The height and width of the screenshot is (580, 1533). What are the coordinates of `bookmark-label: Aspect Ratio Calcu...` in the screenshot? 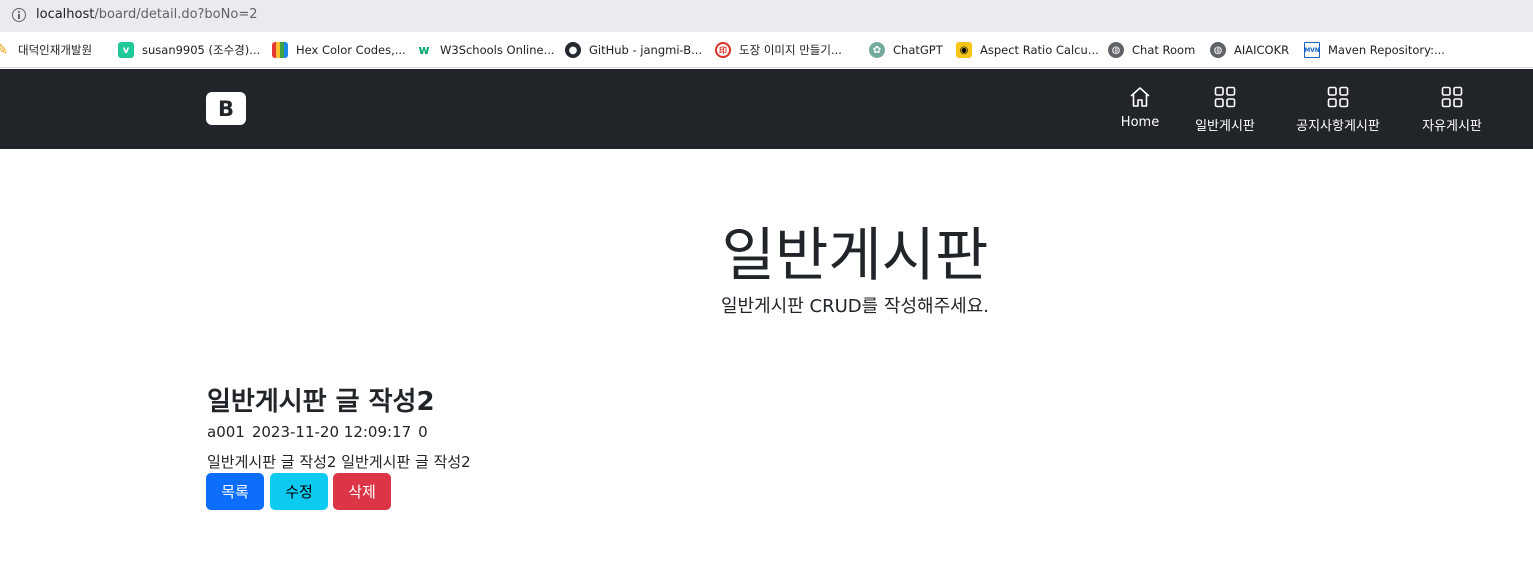 It's located at (1039, 50).